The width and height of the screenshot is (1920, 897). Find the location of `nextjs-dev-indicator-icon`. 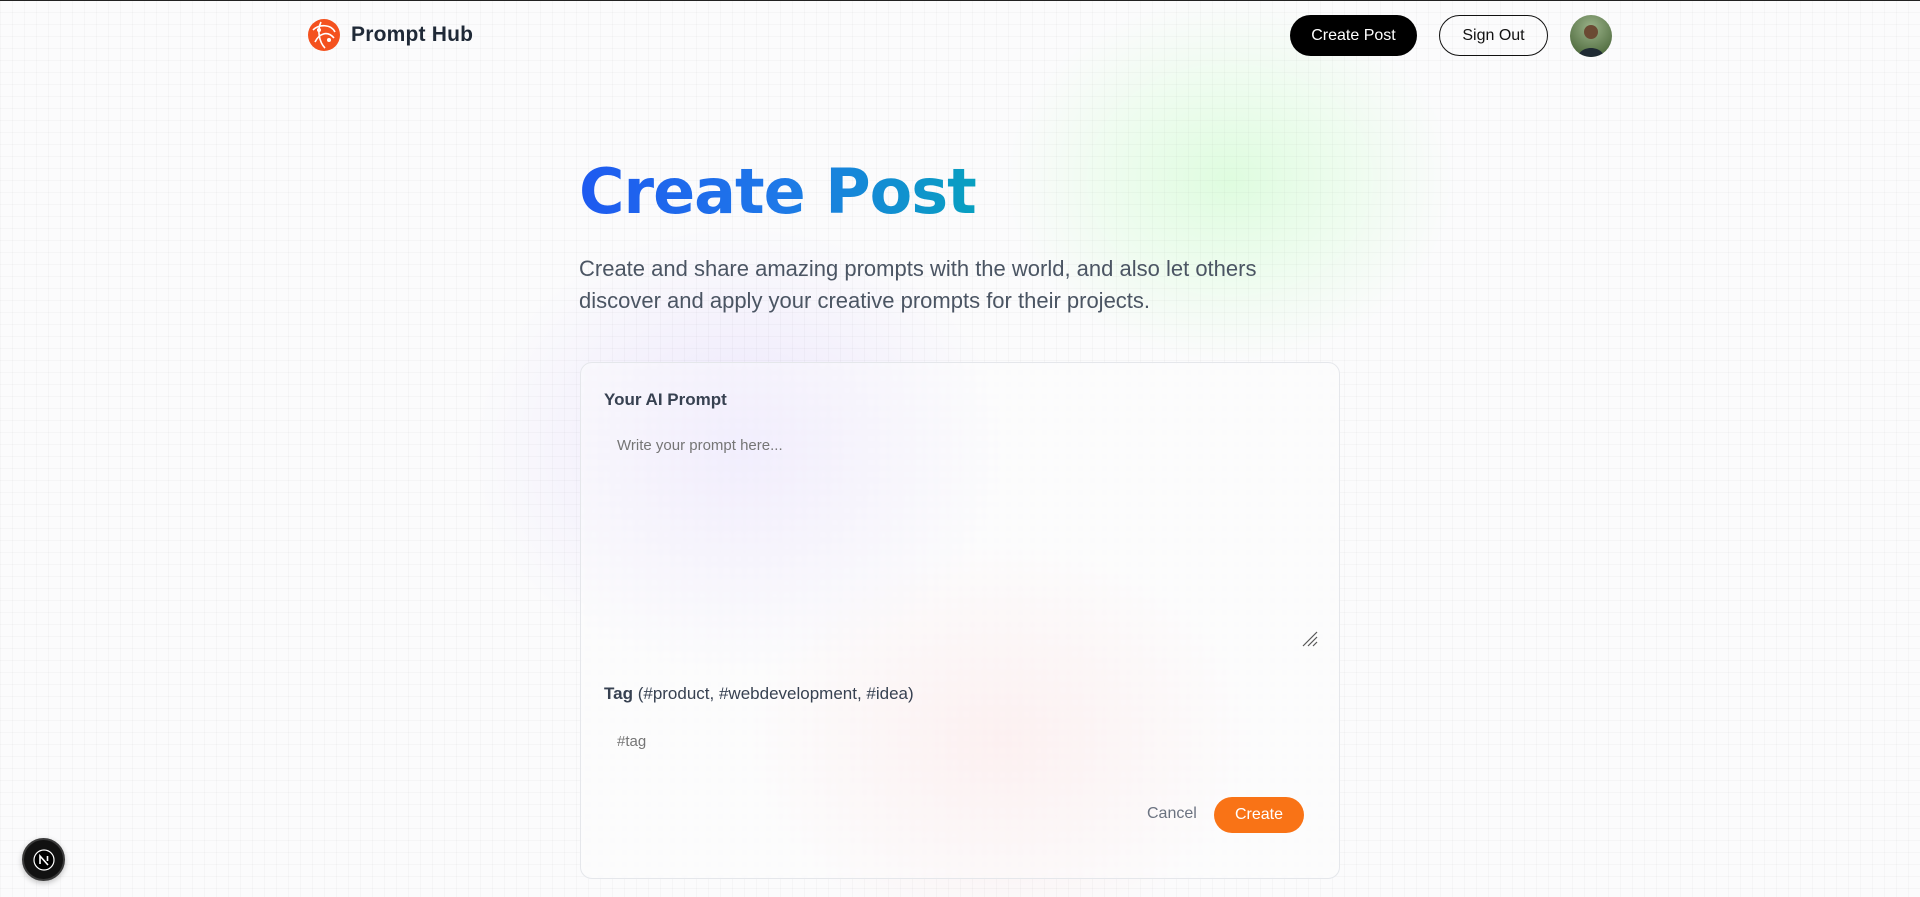

nextjs-dev-indicator-icon is located at coordinates (43, 859).